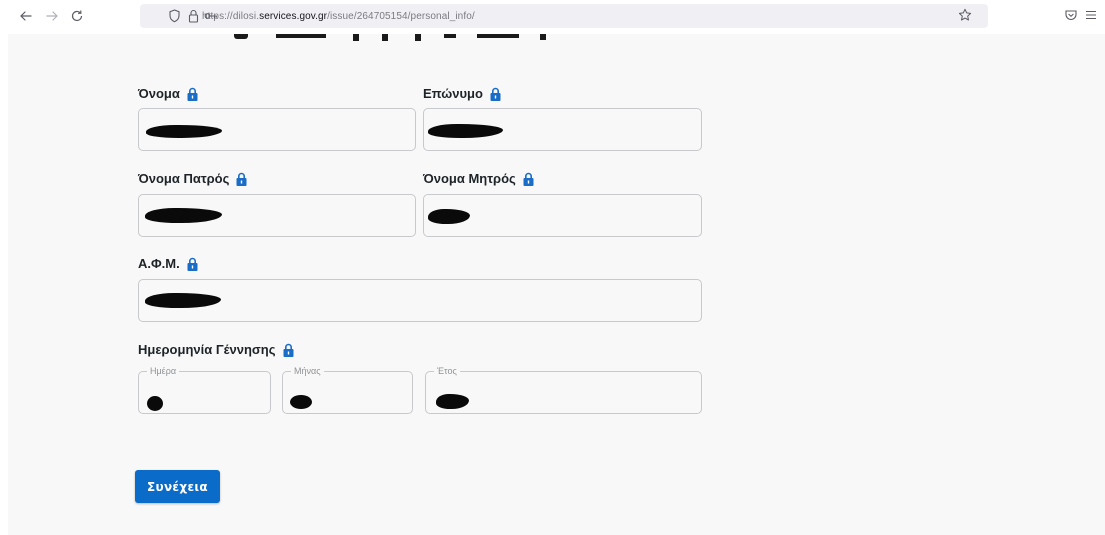 The height and width of the screenshot is (535, 1105). Describe the element at coordinates (307, 371) in the screenshot. I see `month-legend: Μήνας` at that location.